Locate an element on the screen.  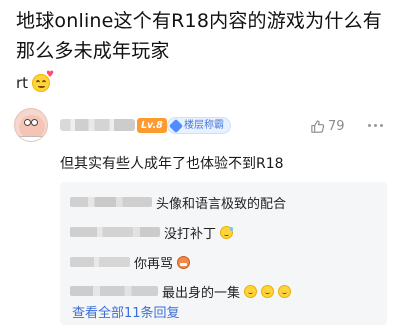
reply-text: 头像和语言极致的配合 is located at coordinates (221, 204).